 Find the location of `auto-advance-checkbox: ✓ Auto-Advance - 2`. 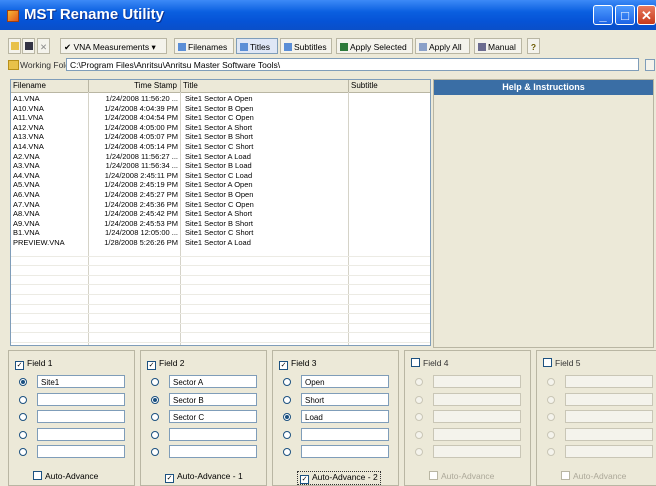

auto-advance-checkbox: ✓ Auto-Advance - 2 is located at coordinates (339, 478).